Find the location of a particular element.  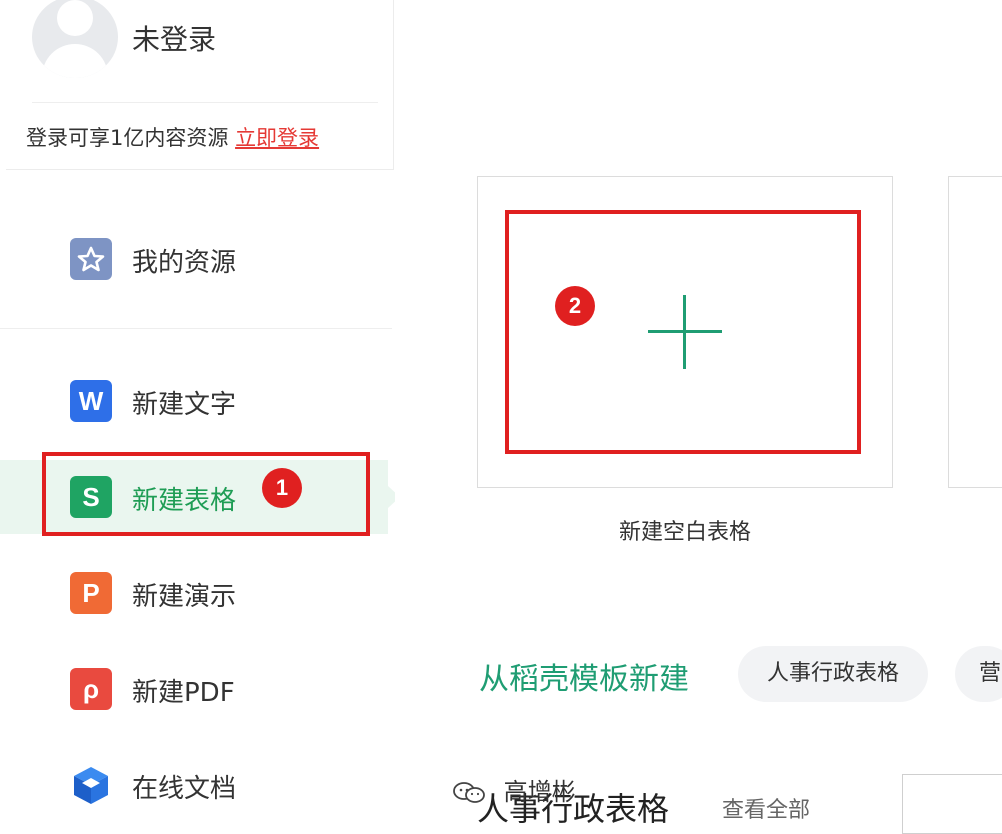

login-tip: 登录可享1亿内容资源 立即登录 is located at coordinates (172, 137).